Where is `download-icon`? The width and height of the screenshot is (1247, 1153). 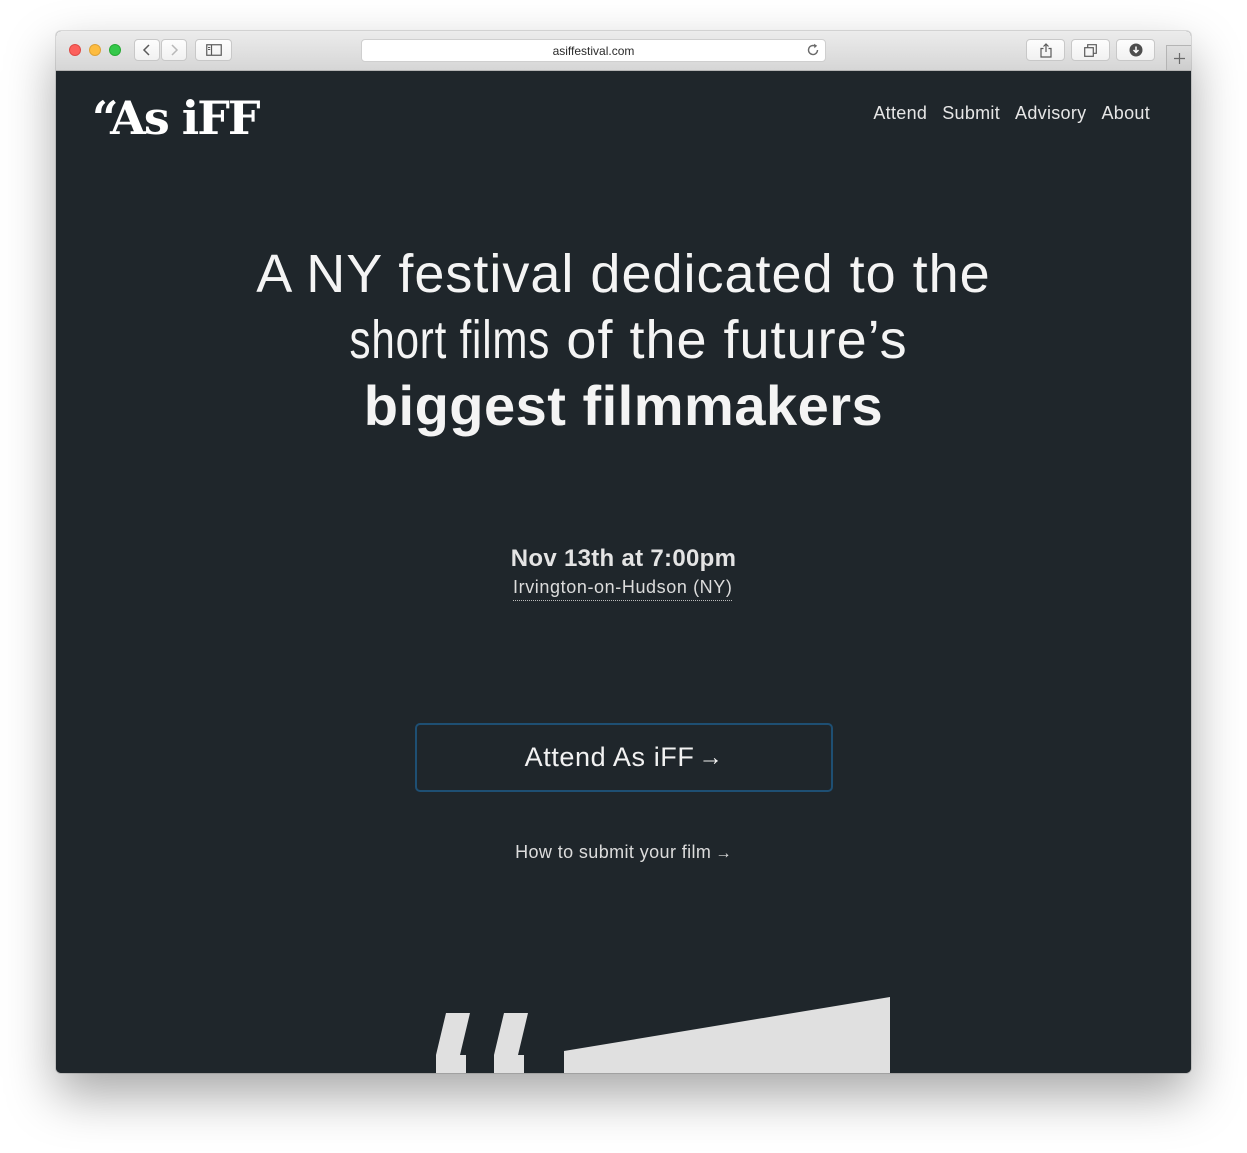
download-icon is located at coordinates (1135, 50).